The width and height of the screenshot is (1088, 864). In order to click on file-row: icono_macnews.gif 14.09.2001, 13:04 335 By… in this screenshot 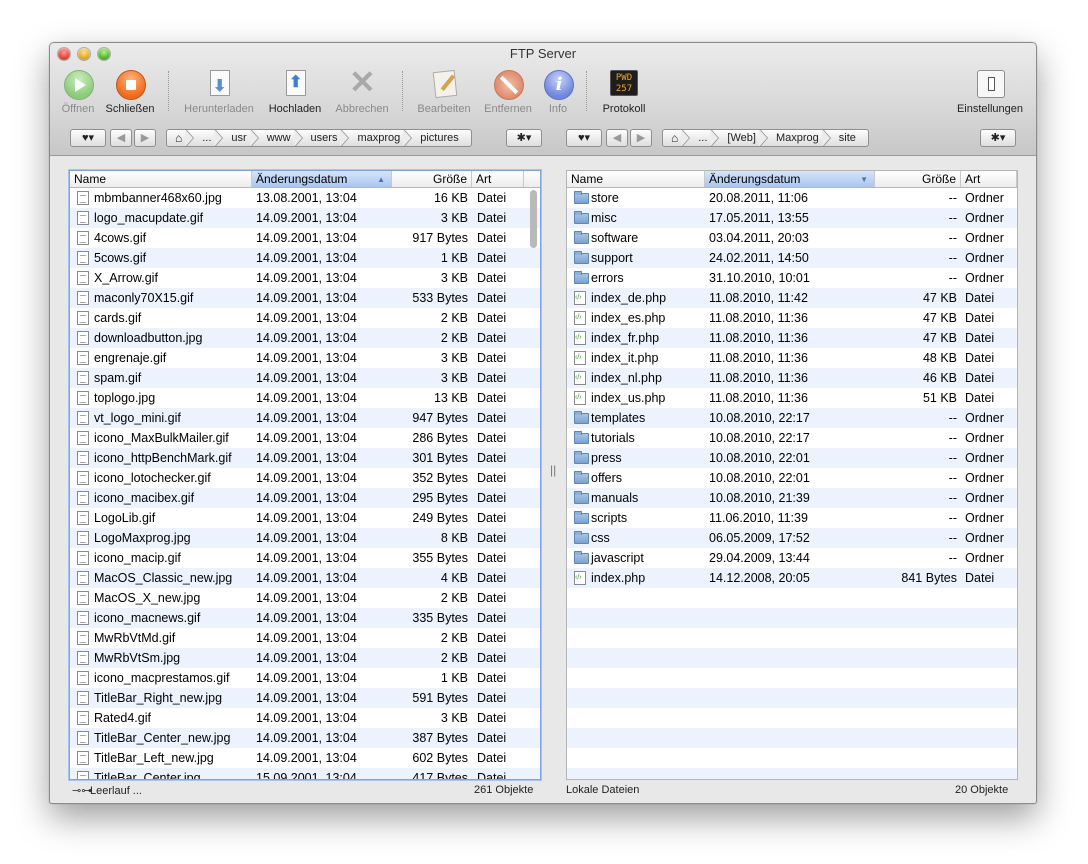, I will do `click(305, 618)`.